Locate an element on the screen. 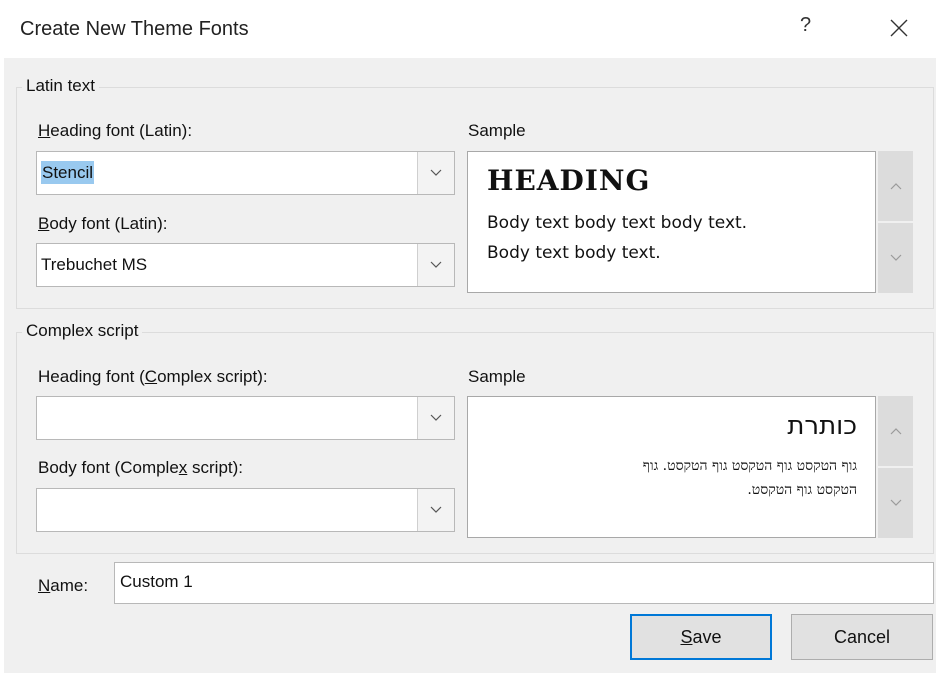 The image size is (940, 673). close-button is located at coordinates (899, 28).